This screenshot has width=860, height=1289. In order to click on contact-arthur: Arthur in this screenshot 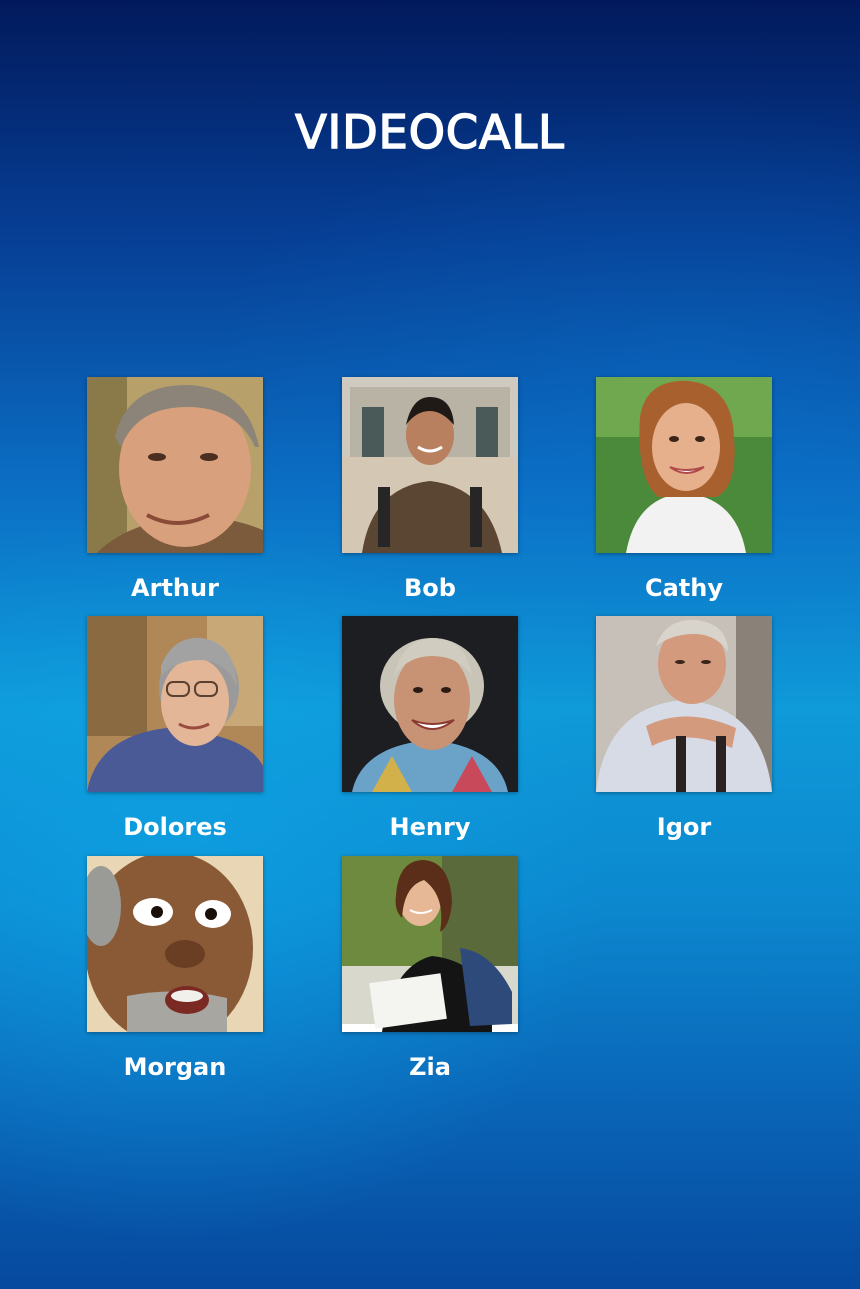, I will do `click(175, 489)`.